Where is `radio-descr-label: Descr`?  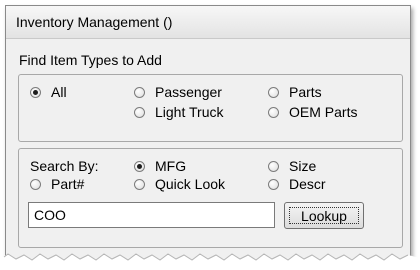
radio-descr-label: Descr is located at coordinates (307, 184).